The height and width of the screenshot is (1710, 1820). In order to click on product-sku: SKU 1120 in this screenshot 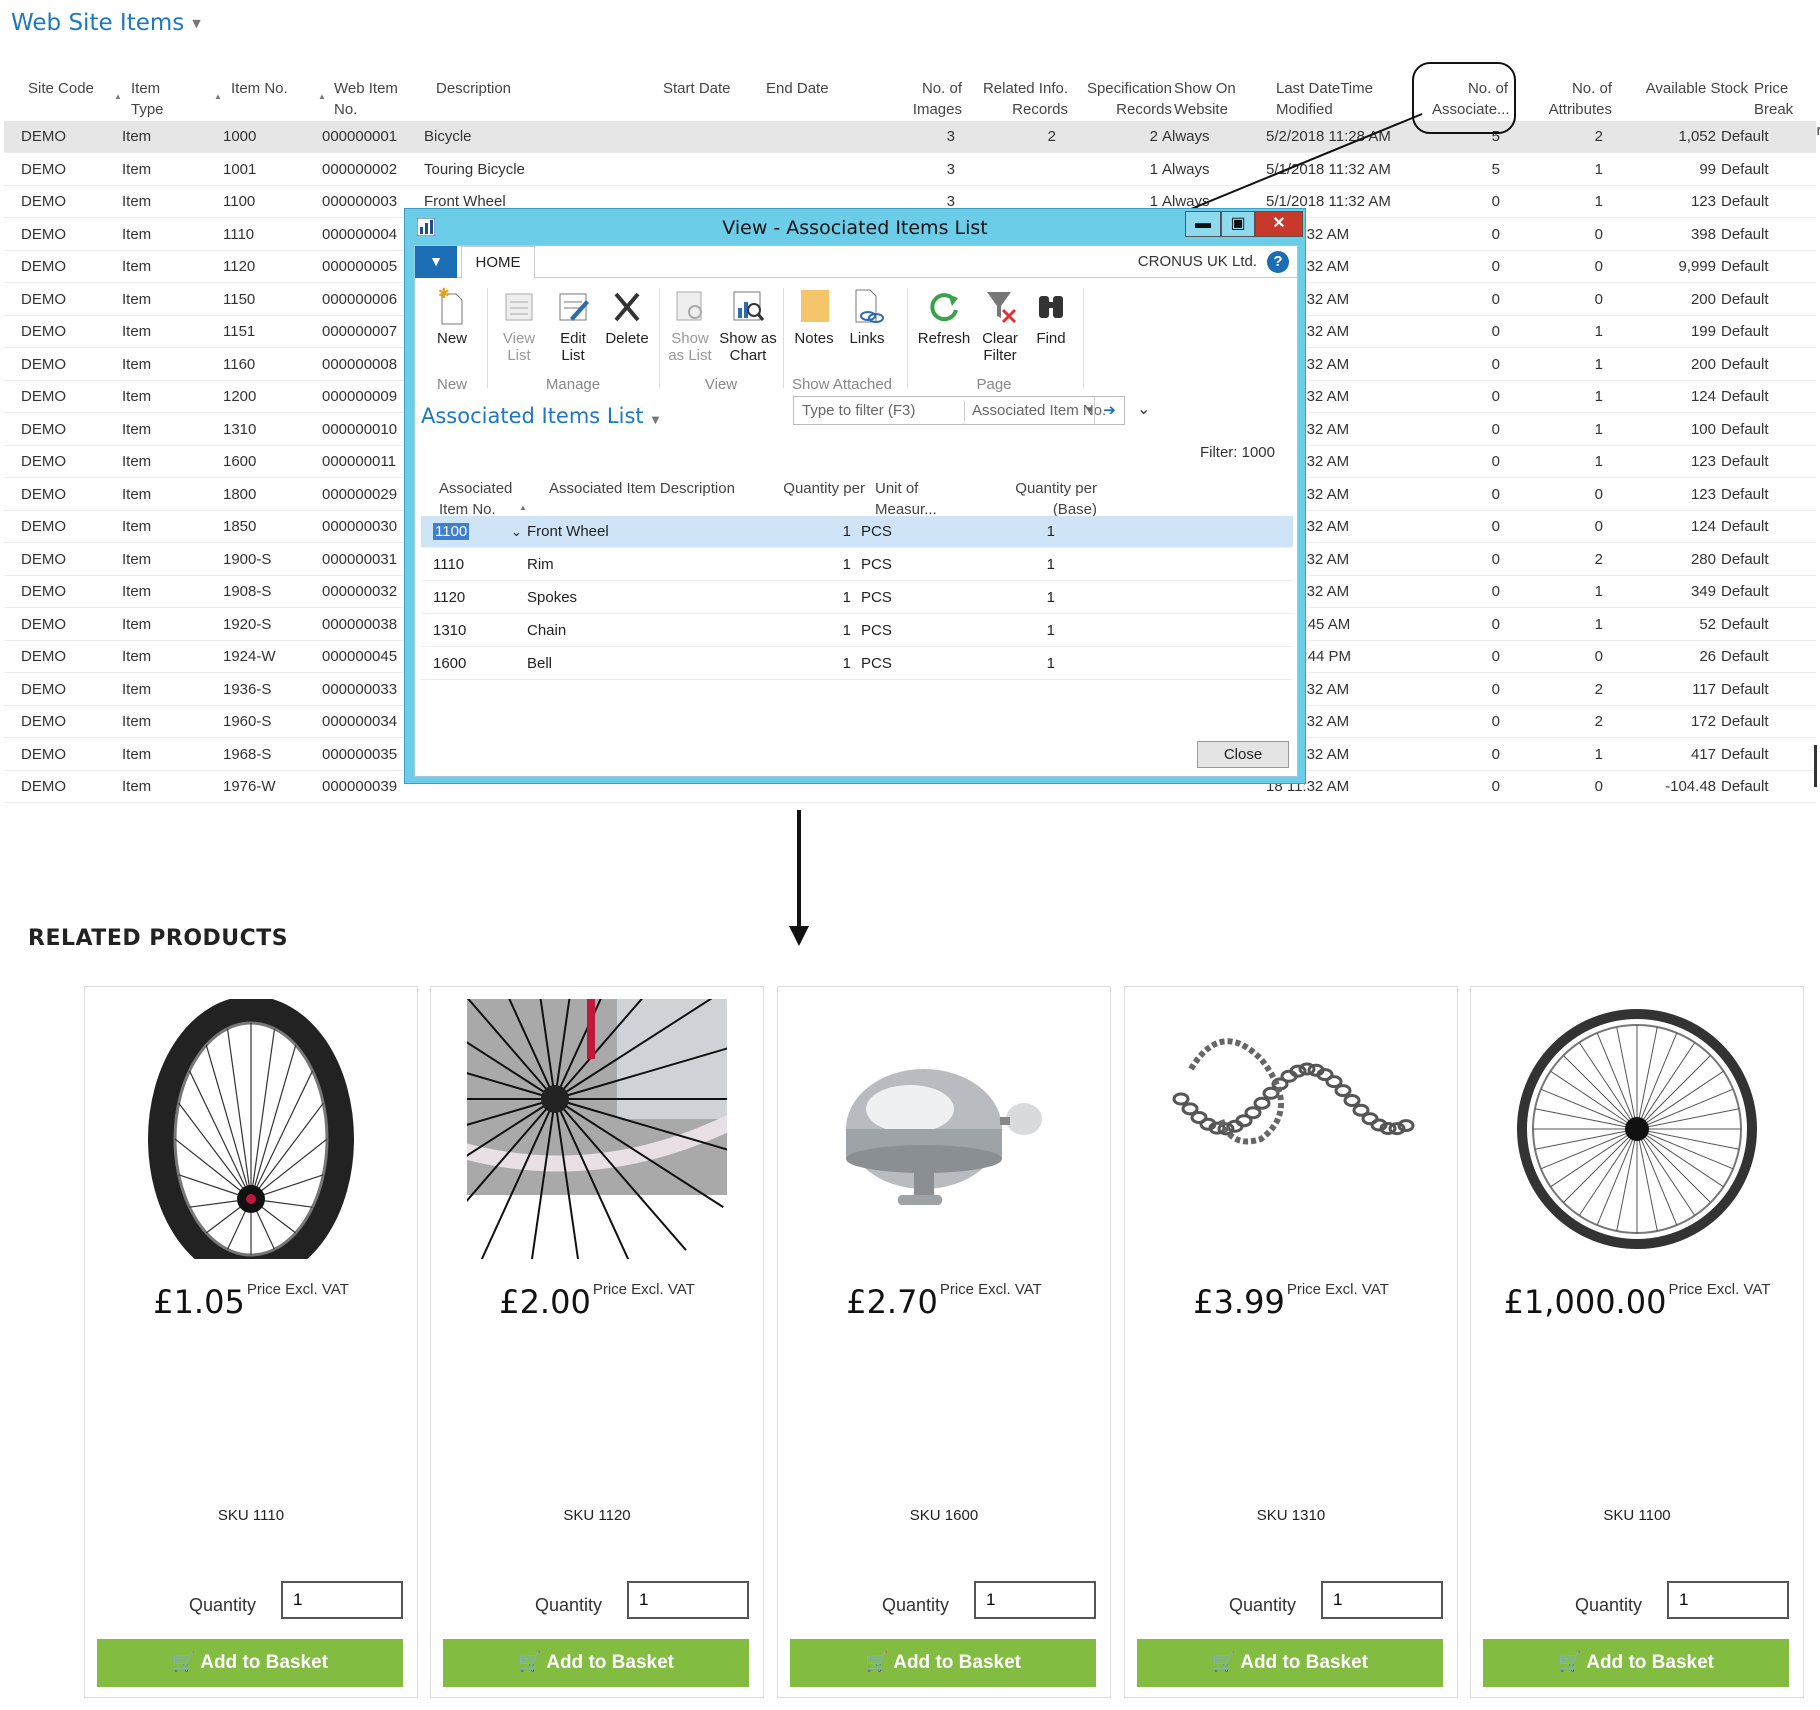, I will do `click(597, 1515)`.